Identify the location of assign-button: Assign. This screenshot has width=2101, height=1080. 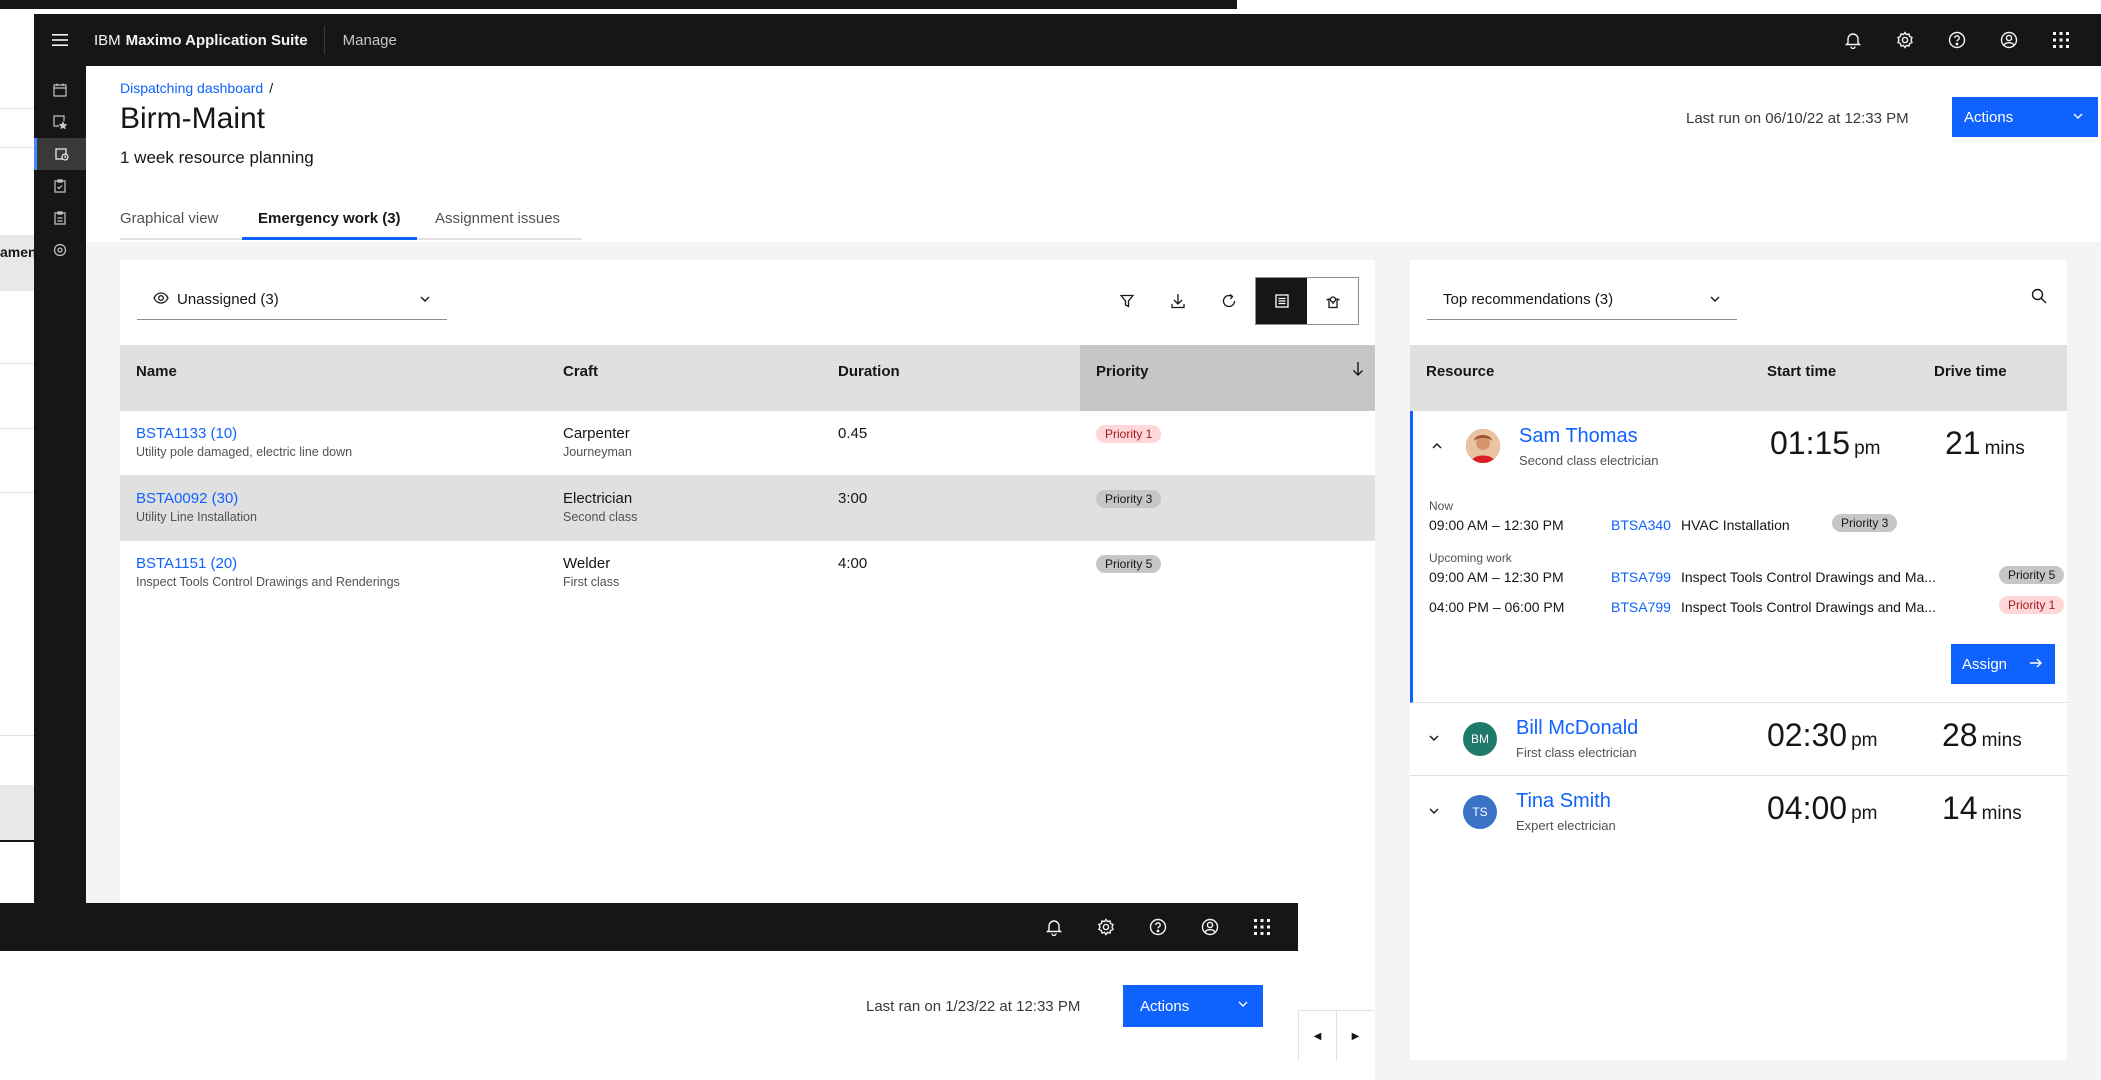
(2003, 664).